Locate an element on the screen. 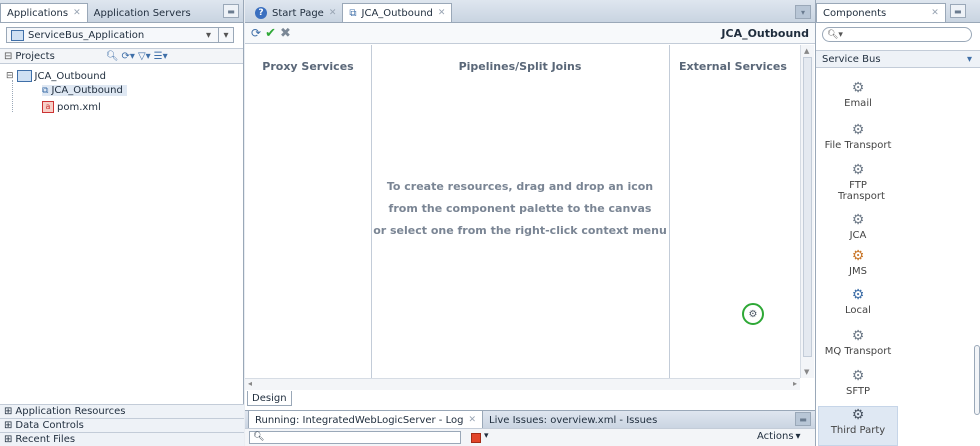 This screenshot has width=980, height=446. accordion-label: Recent Files is located at coordinates (45, 439).